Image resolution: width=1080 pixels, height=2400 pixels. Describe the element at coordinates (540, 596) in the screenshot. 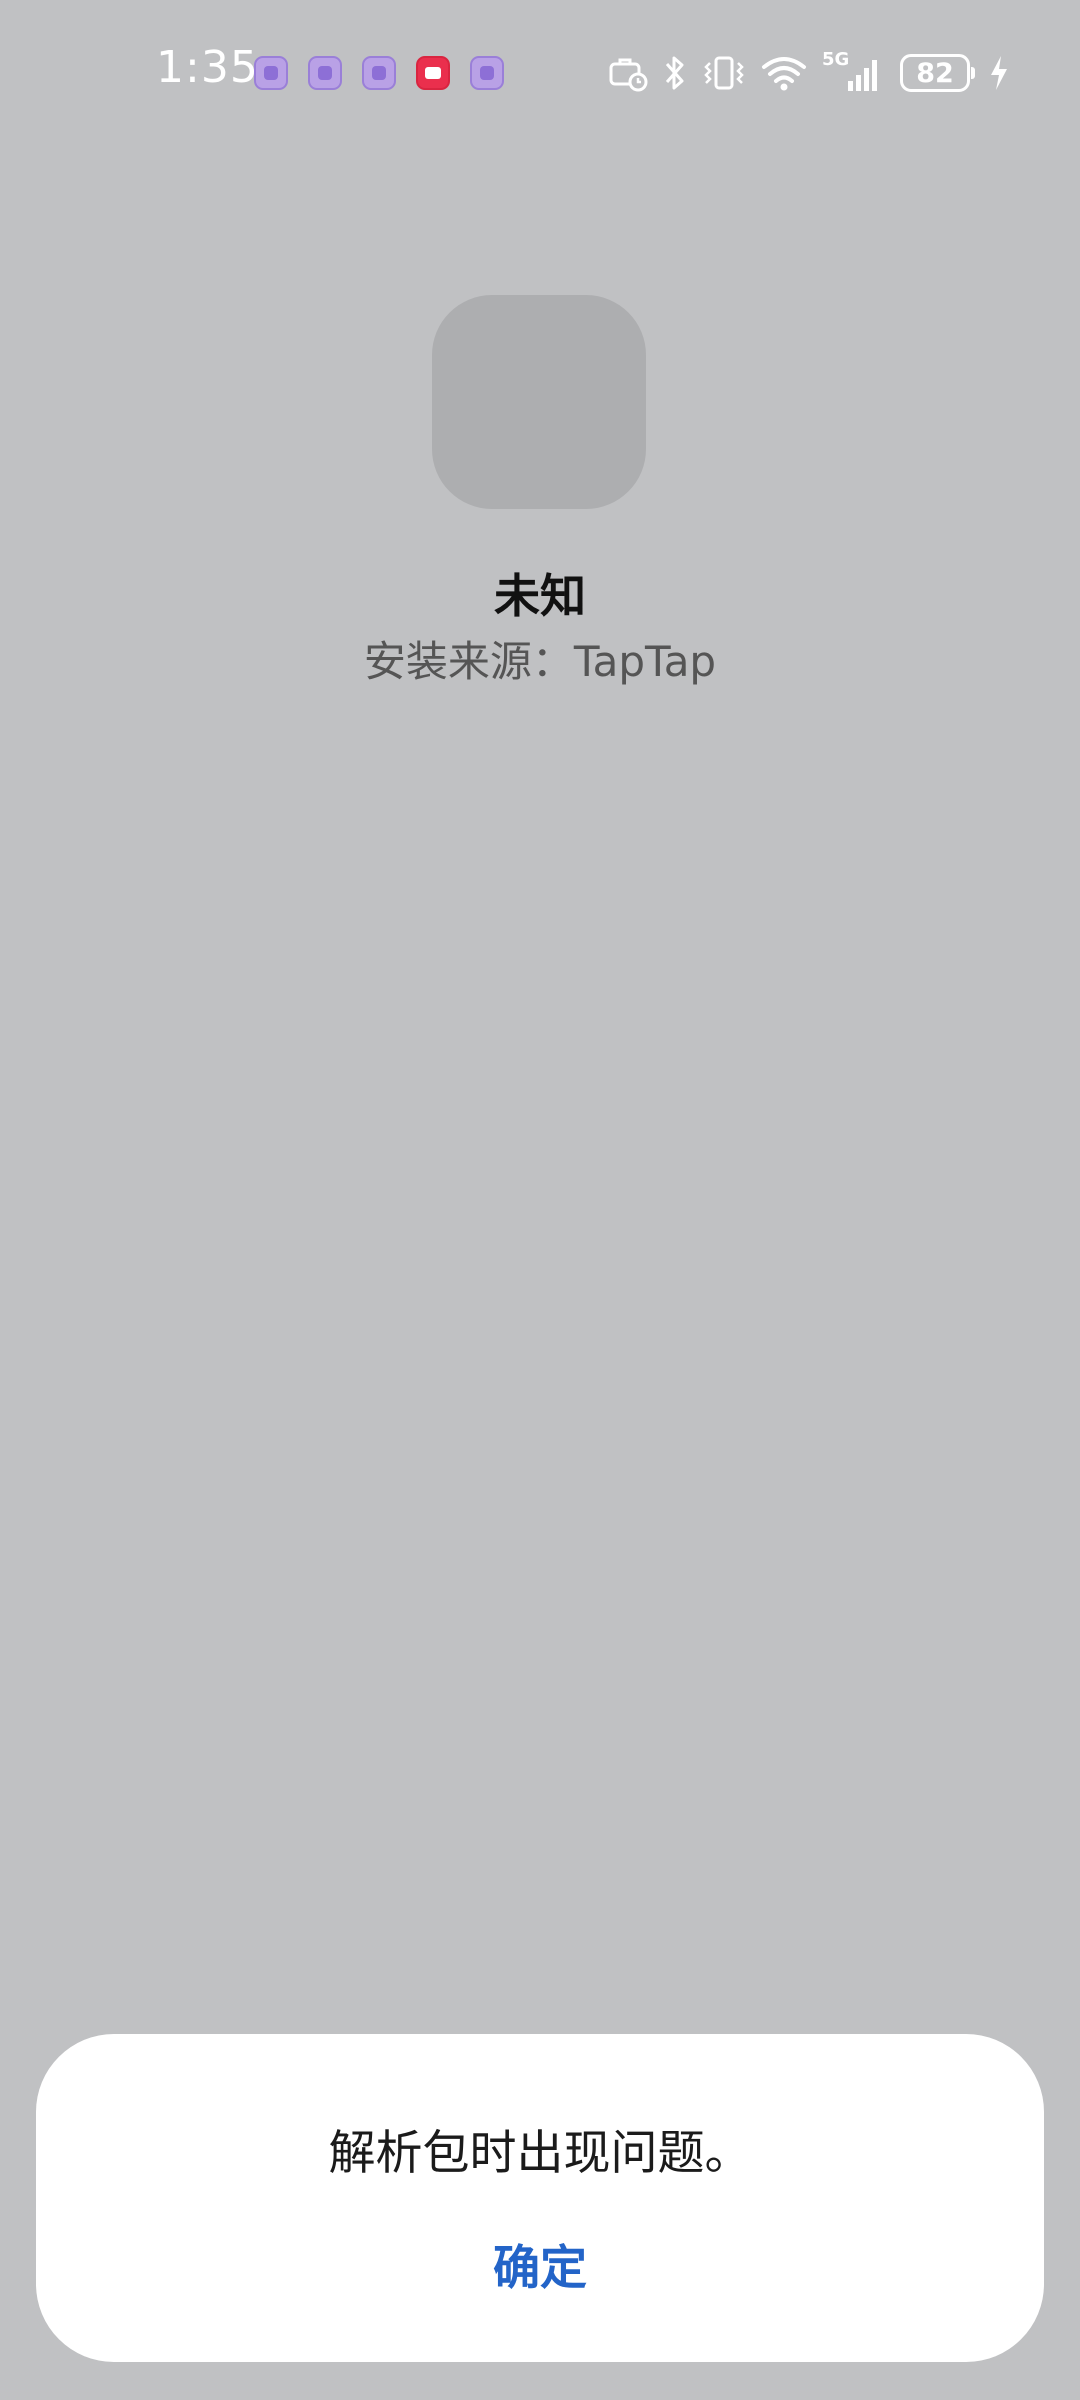

I see `app-name: 未知` at that location.